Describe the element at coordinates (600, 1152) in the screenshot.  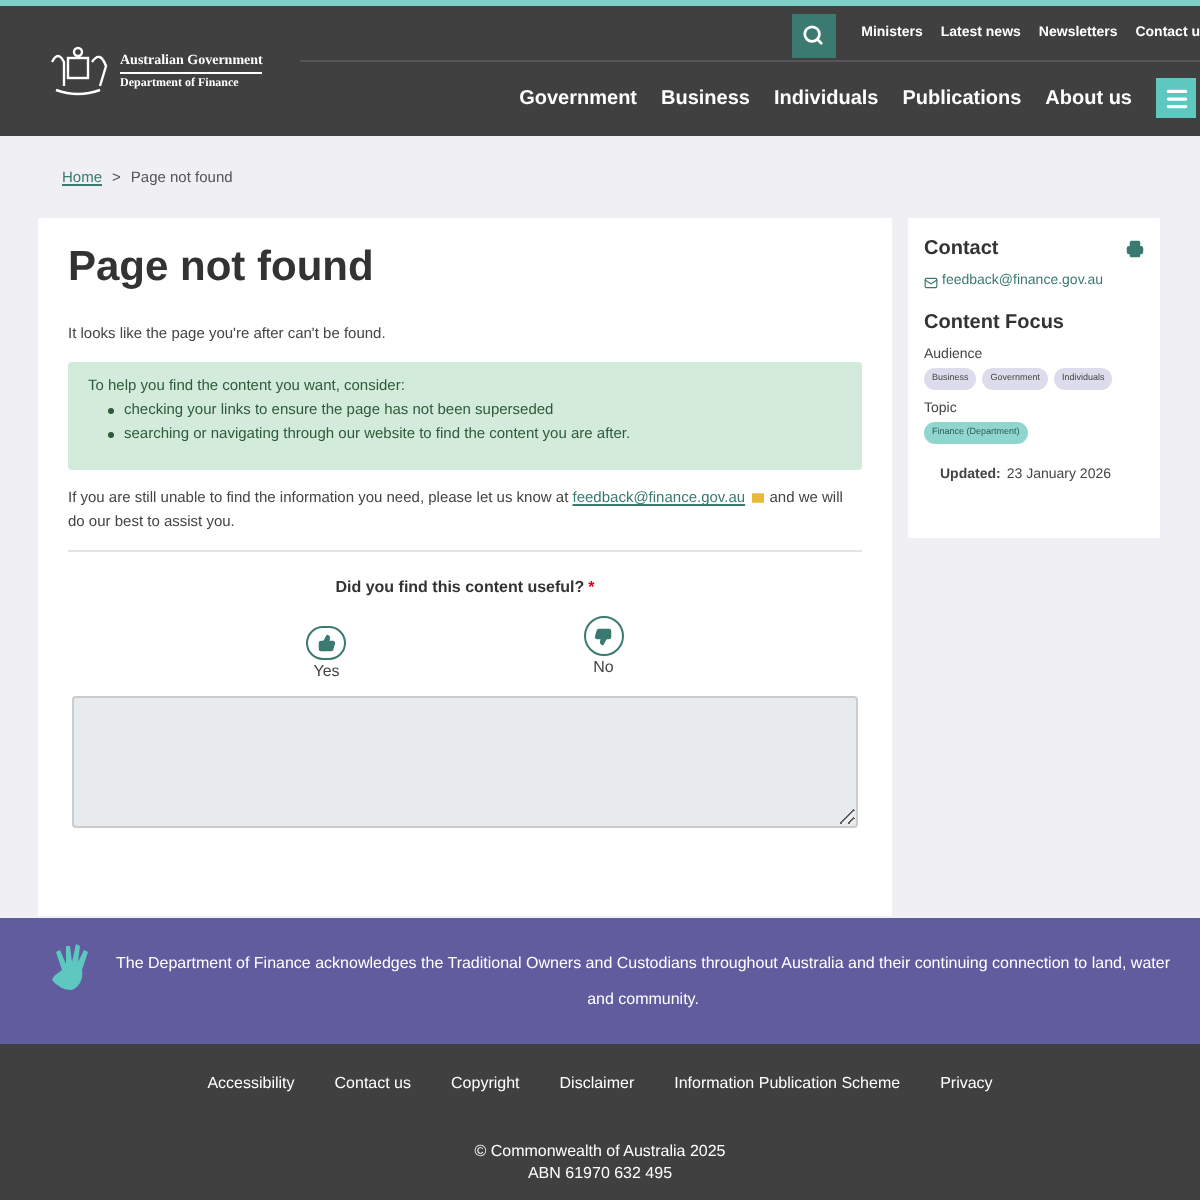
I see `copyright-text: © Commonwealth of Australia 2025` at that location.